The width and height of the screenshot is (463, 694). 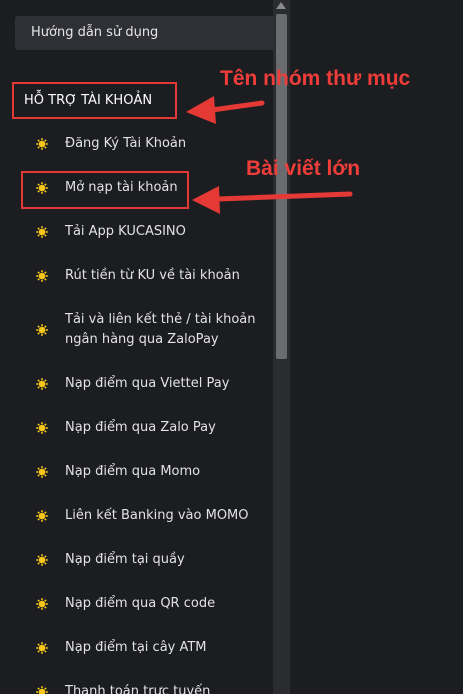 What do you see at coordinates (225, 110) in the screenshot?
I see `arrow-to-group-title` at bounding box center [225, 110].